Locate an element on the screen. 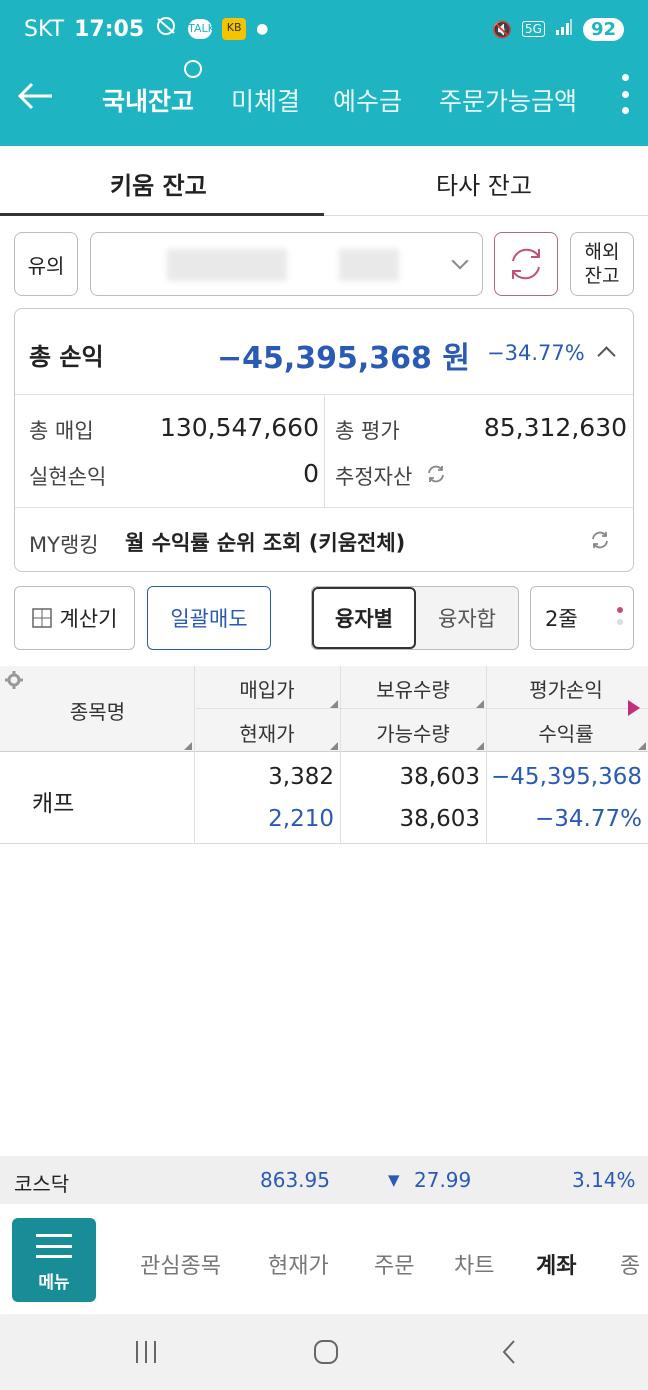  by-loan-option: 융자별 is located at coordinates (364, 618).